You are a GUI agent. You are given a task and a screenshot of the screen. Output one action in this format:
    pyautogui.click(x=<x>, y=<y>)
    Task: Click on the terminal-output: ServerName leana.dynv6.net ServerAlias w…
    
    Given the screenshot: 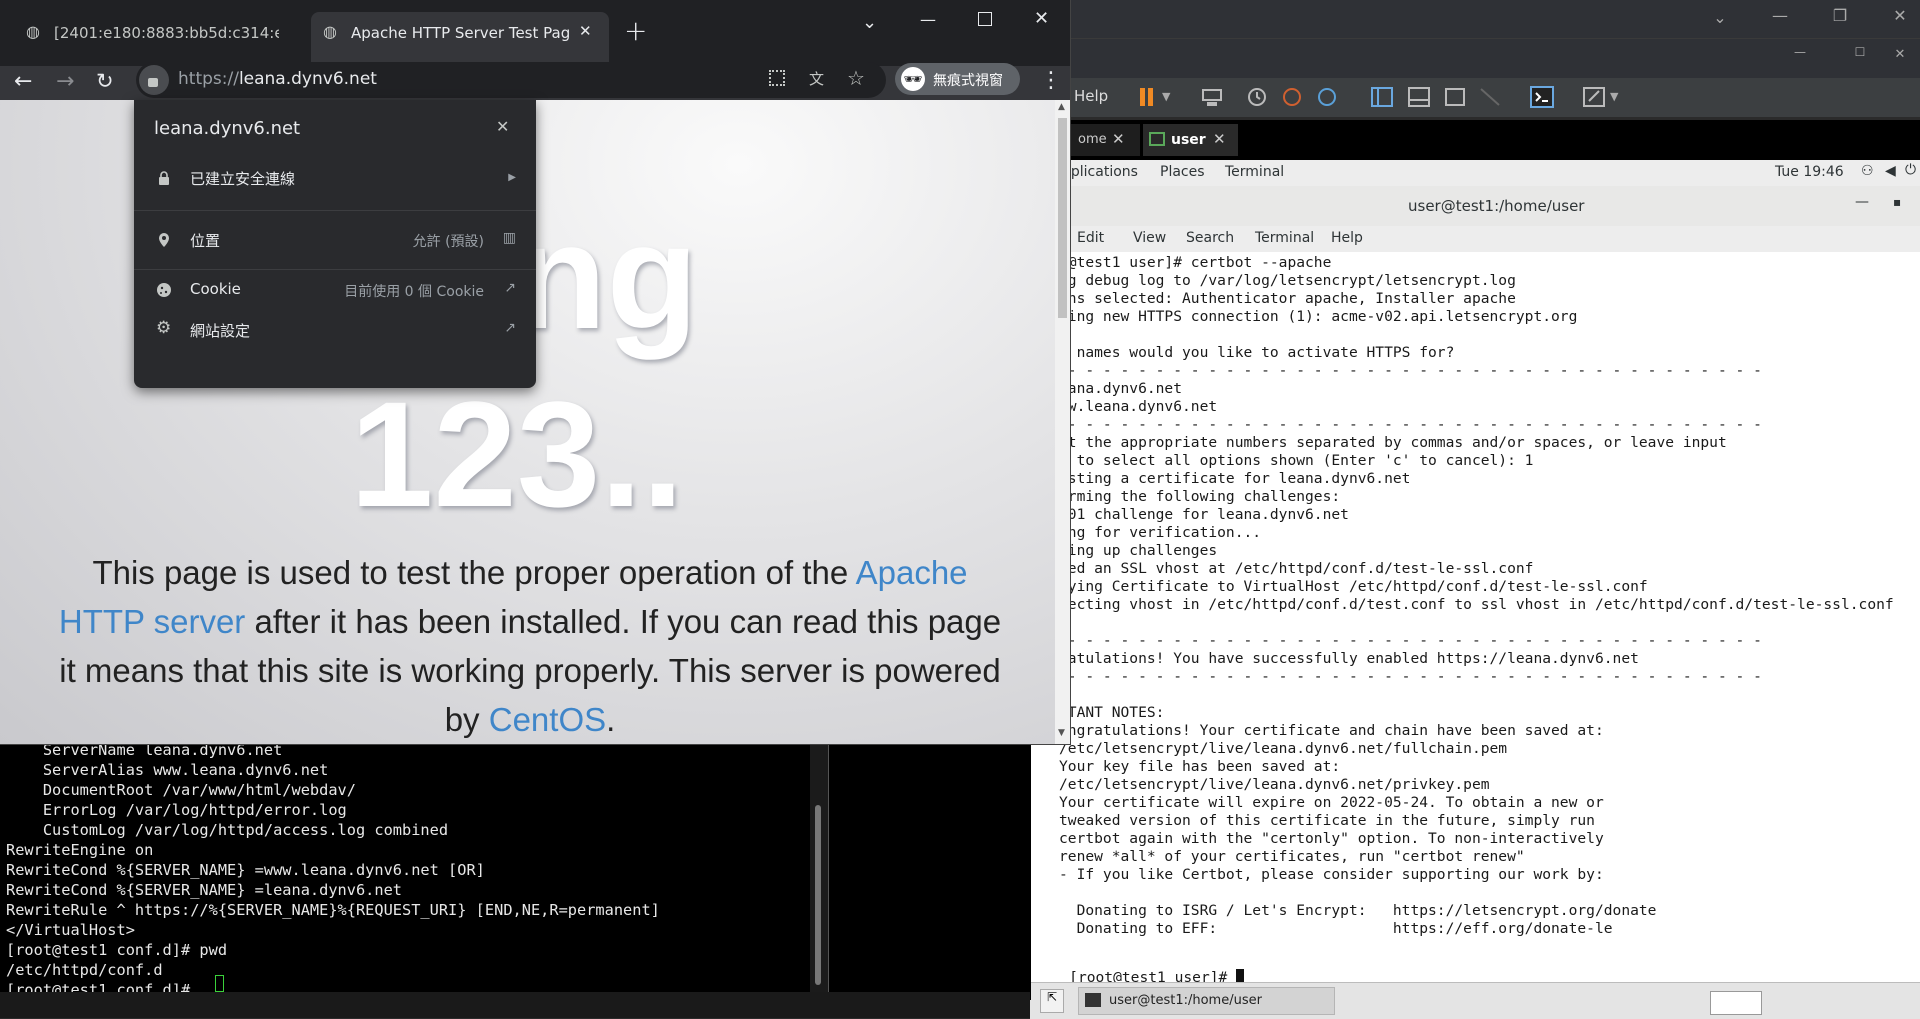 What is the action you would take?
    pyautogui.click(x=333, y=870)
    